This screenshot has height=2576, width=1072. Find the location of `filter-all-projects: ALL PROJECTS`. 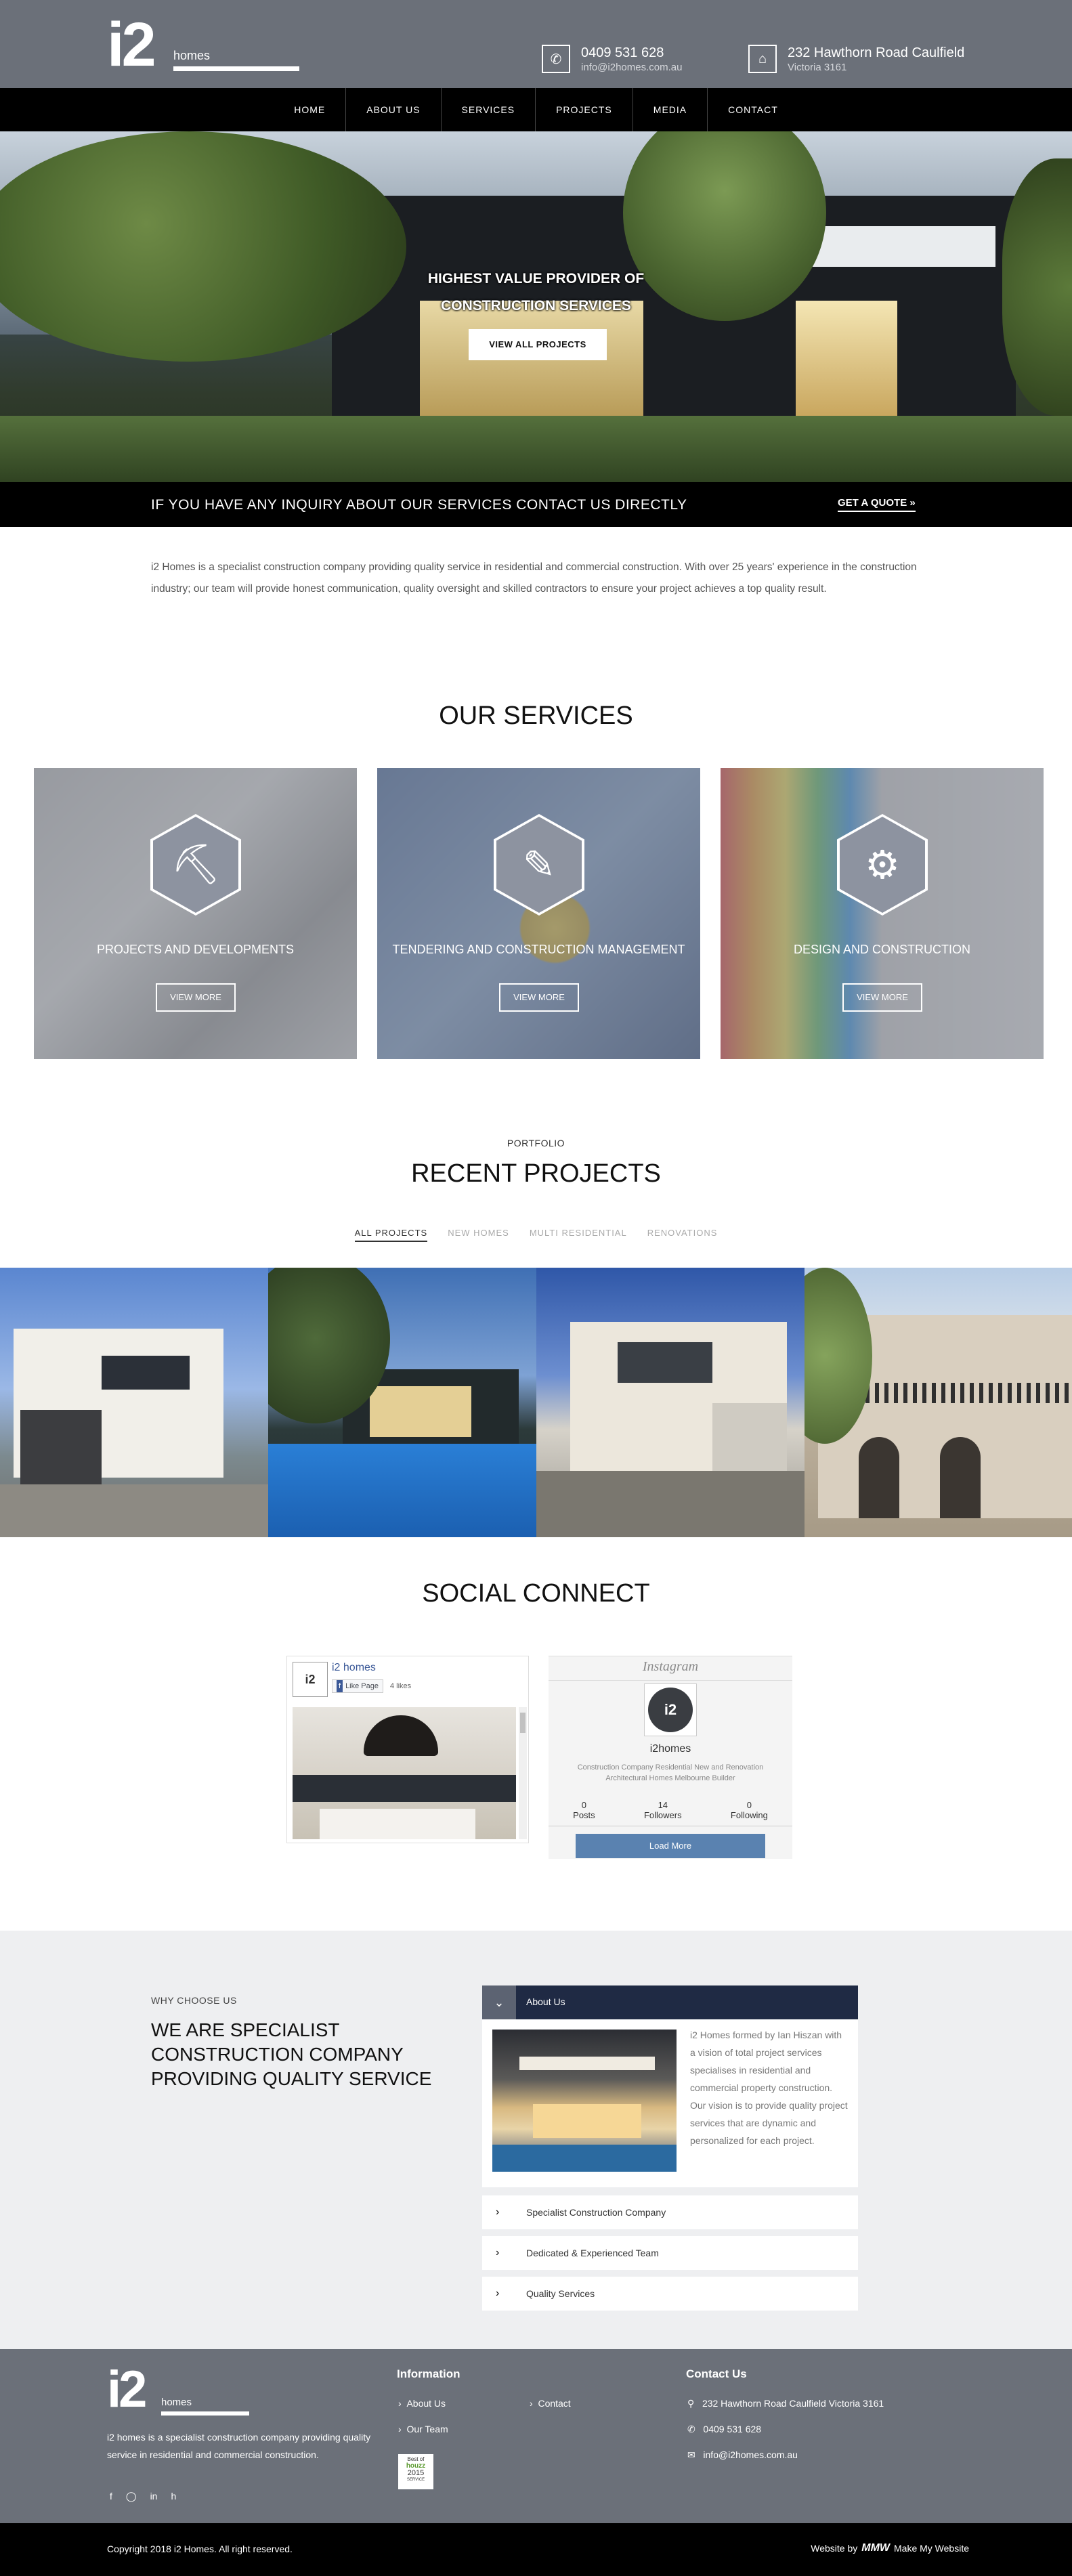

filter-all-projects: ALL PROJECTS is located at coordinates (391, 1235).